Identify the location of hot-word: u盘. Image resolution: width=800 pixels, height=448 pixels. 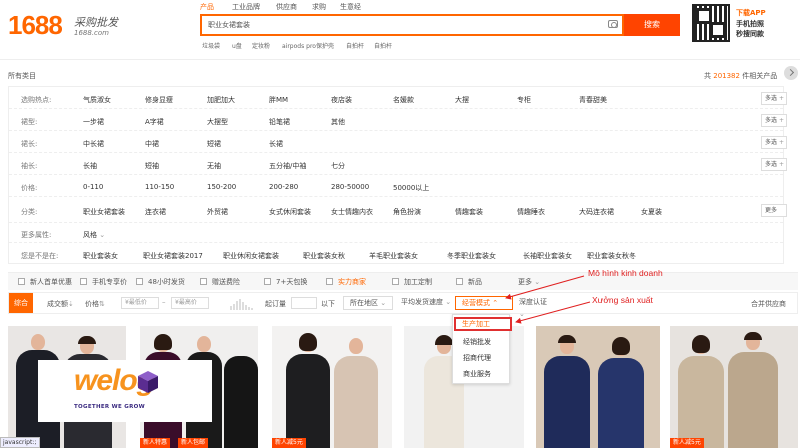
(237, 45).